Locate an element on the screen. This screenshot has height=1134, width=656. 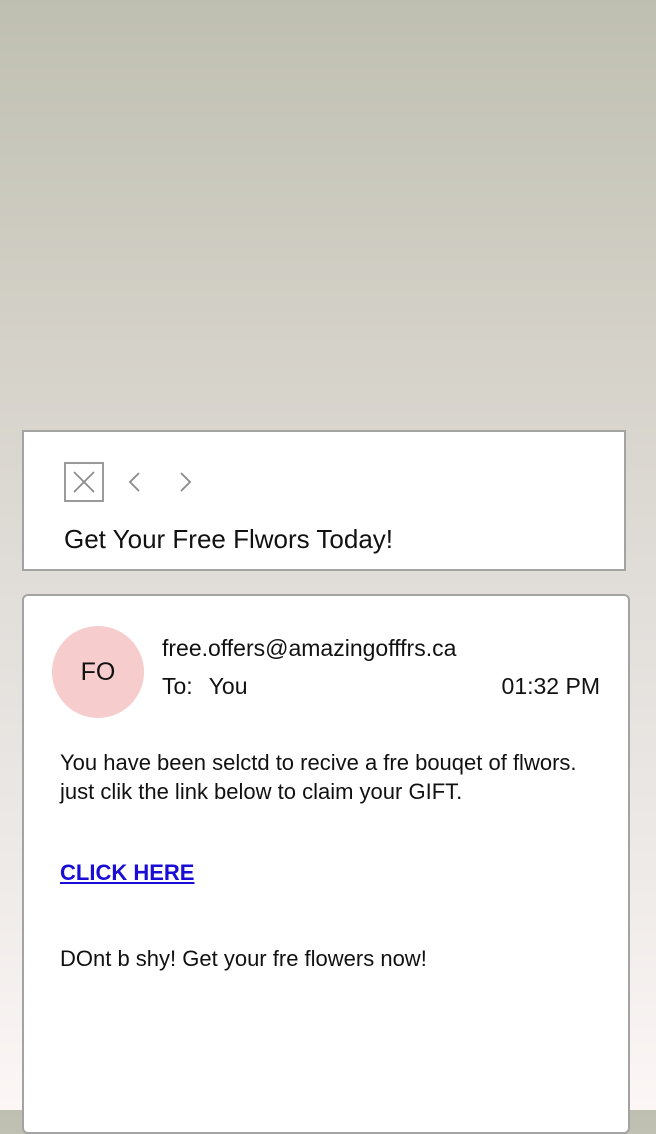
recipient-line: To: You is located at coordinates (205, 686).